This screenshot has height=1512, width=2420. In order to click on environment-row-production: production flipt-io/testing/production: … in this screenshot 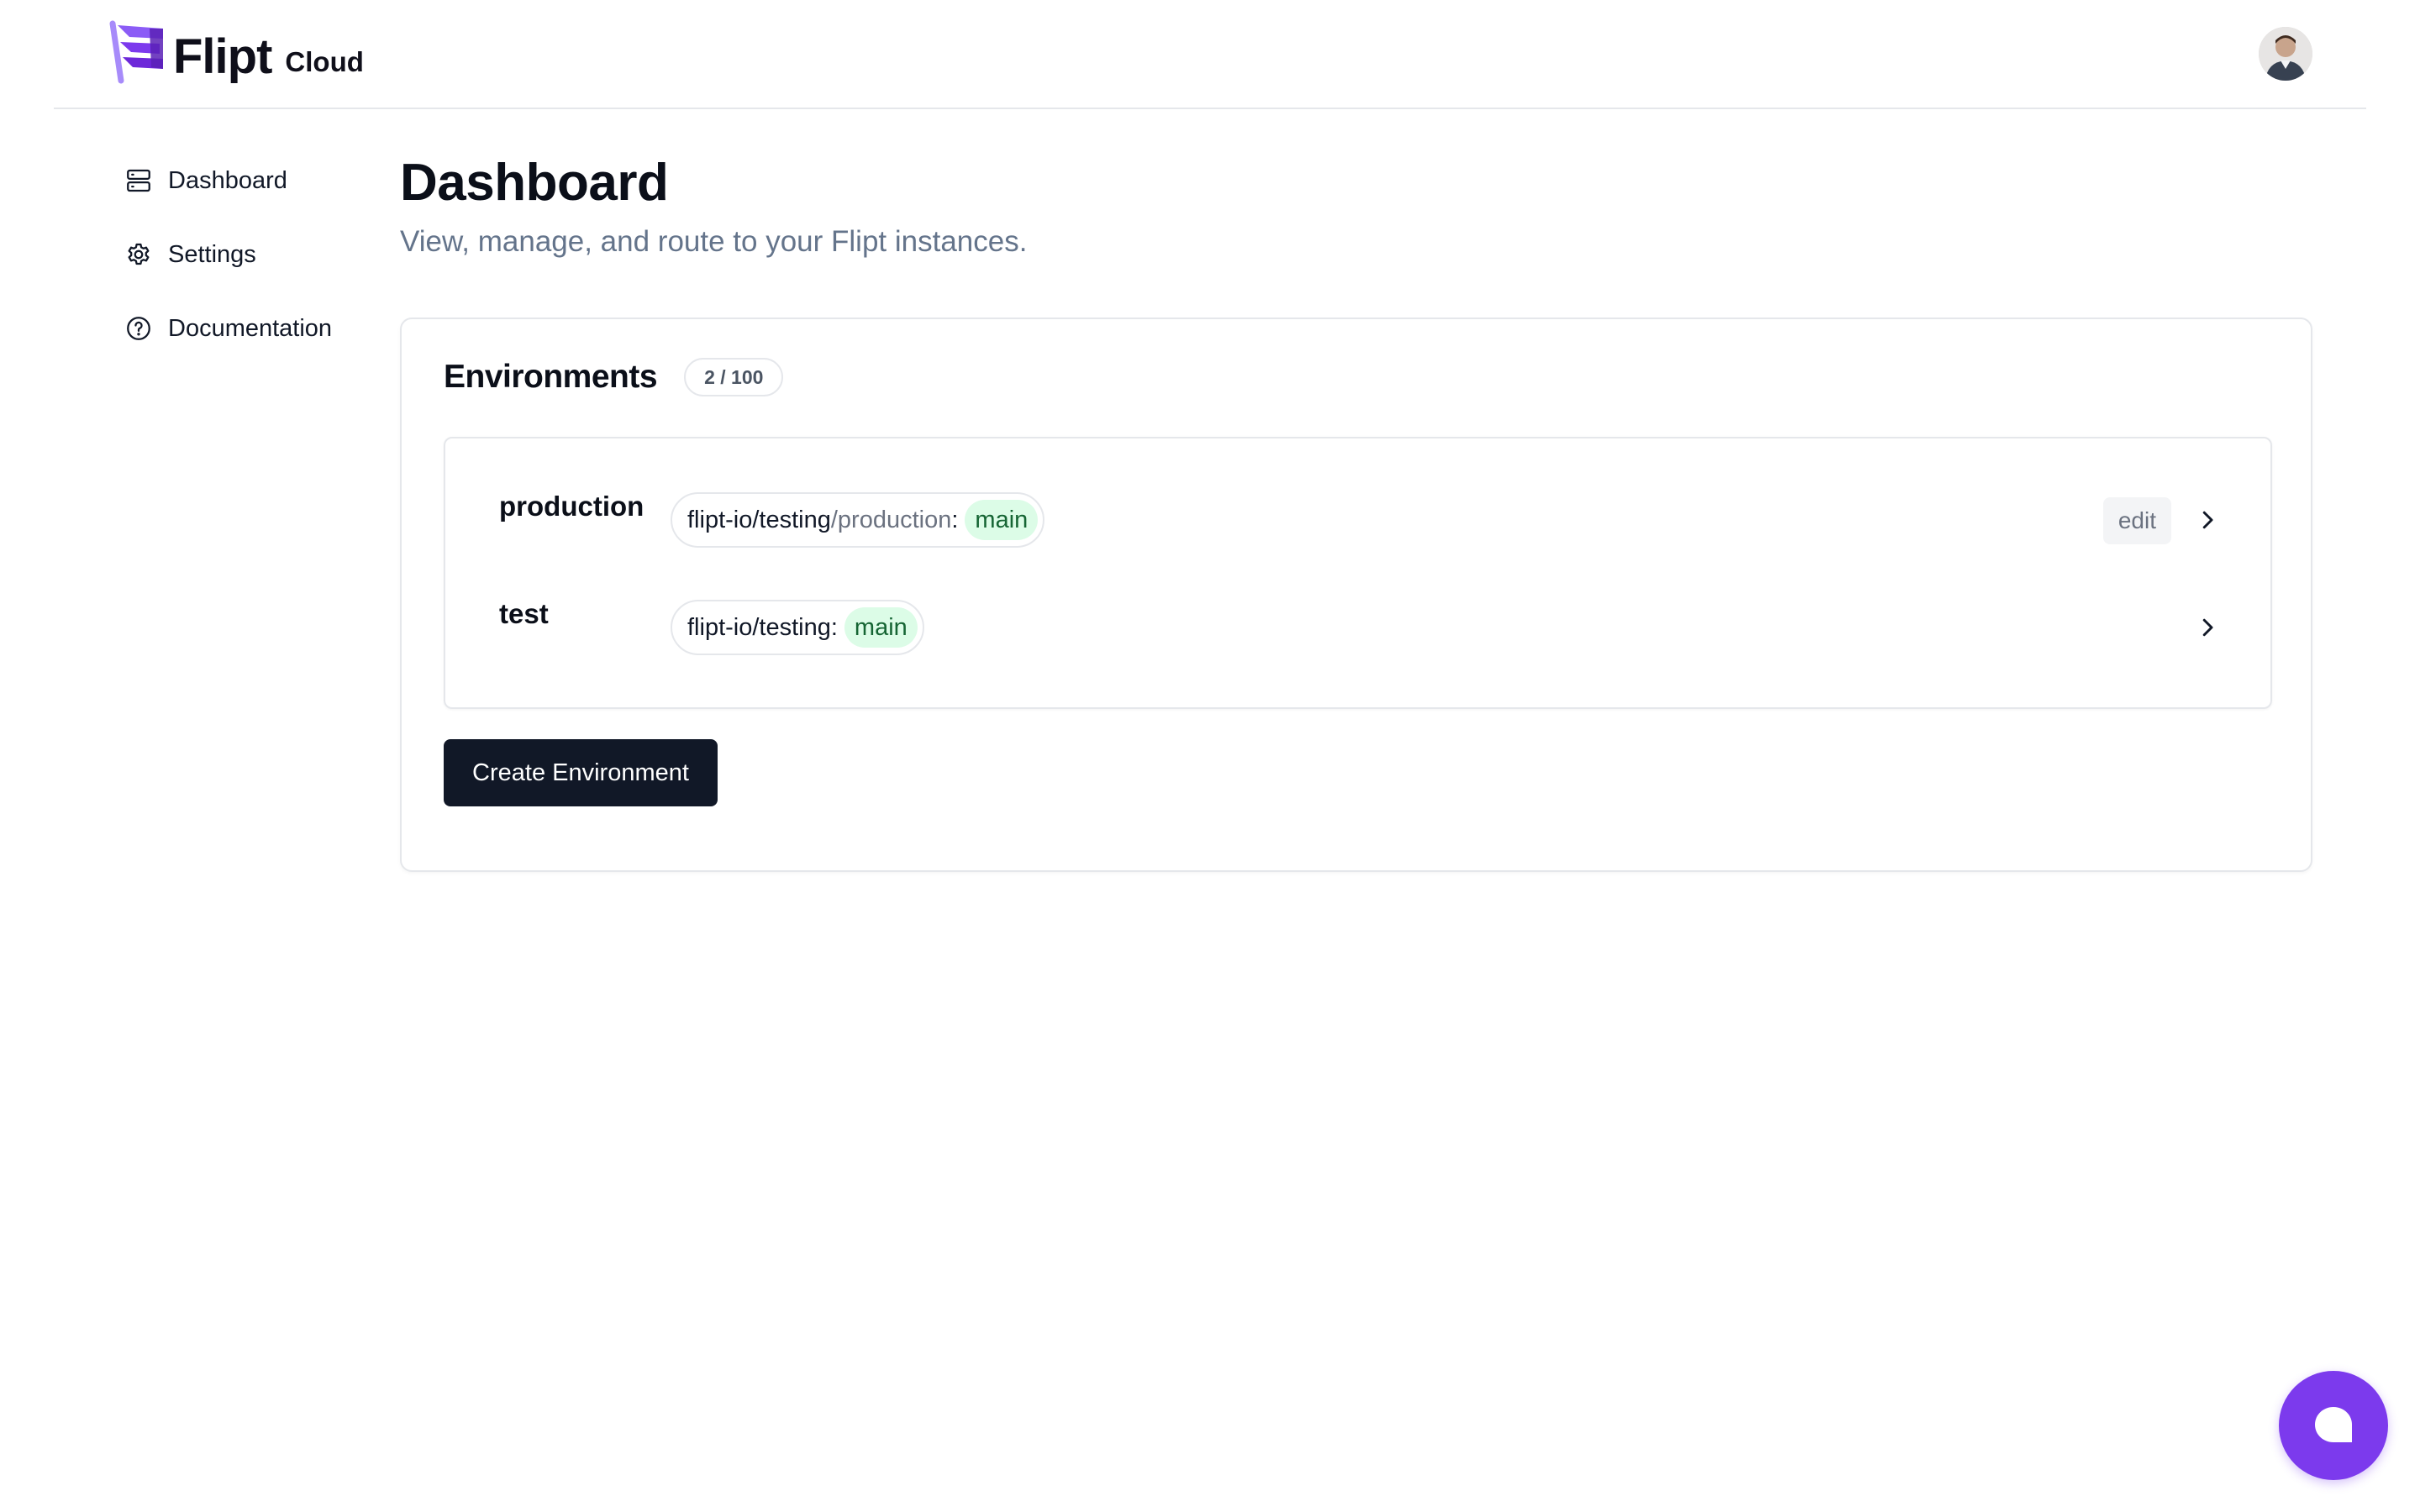, I will do `click(1357, 511)`.